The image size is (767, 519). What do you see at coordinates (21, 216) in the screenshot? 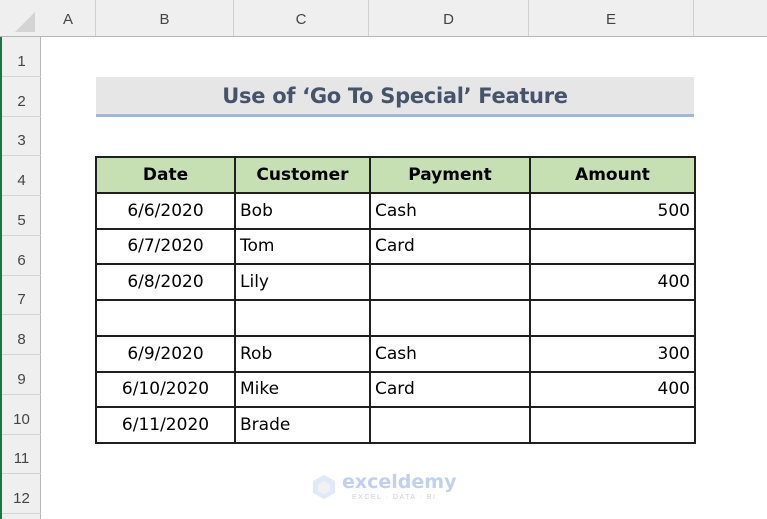
I see `row-header-5: 5` at bounding box center [21, 216].